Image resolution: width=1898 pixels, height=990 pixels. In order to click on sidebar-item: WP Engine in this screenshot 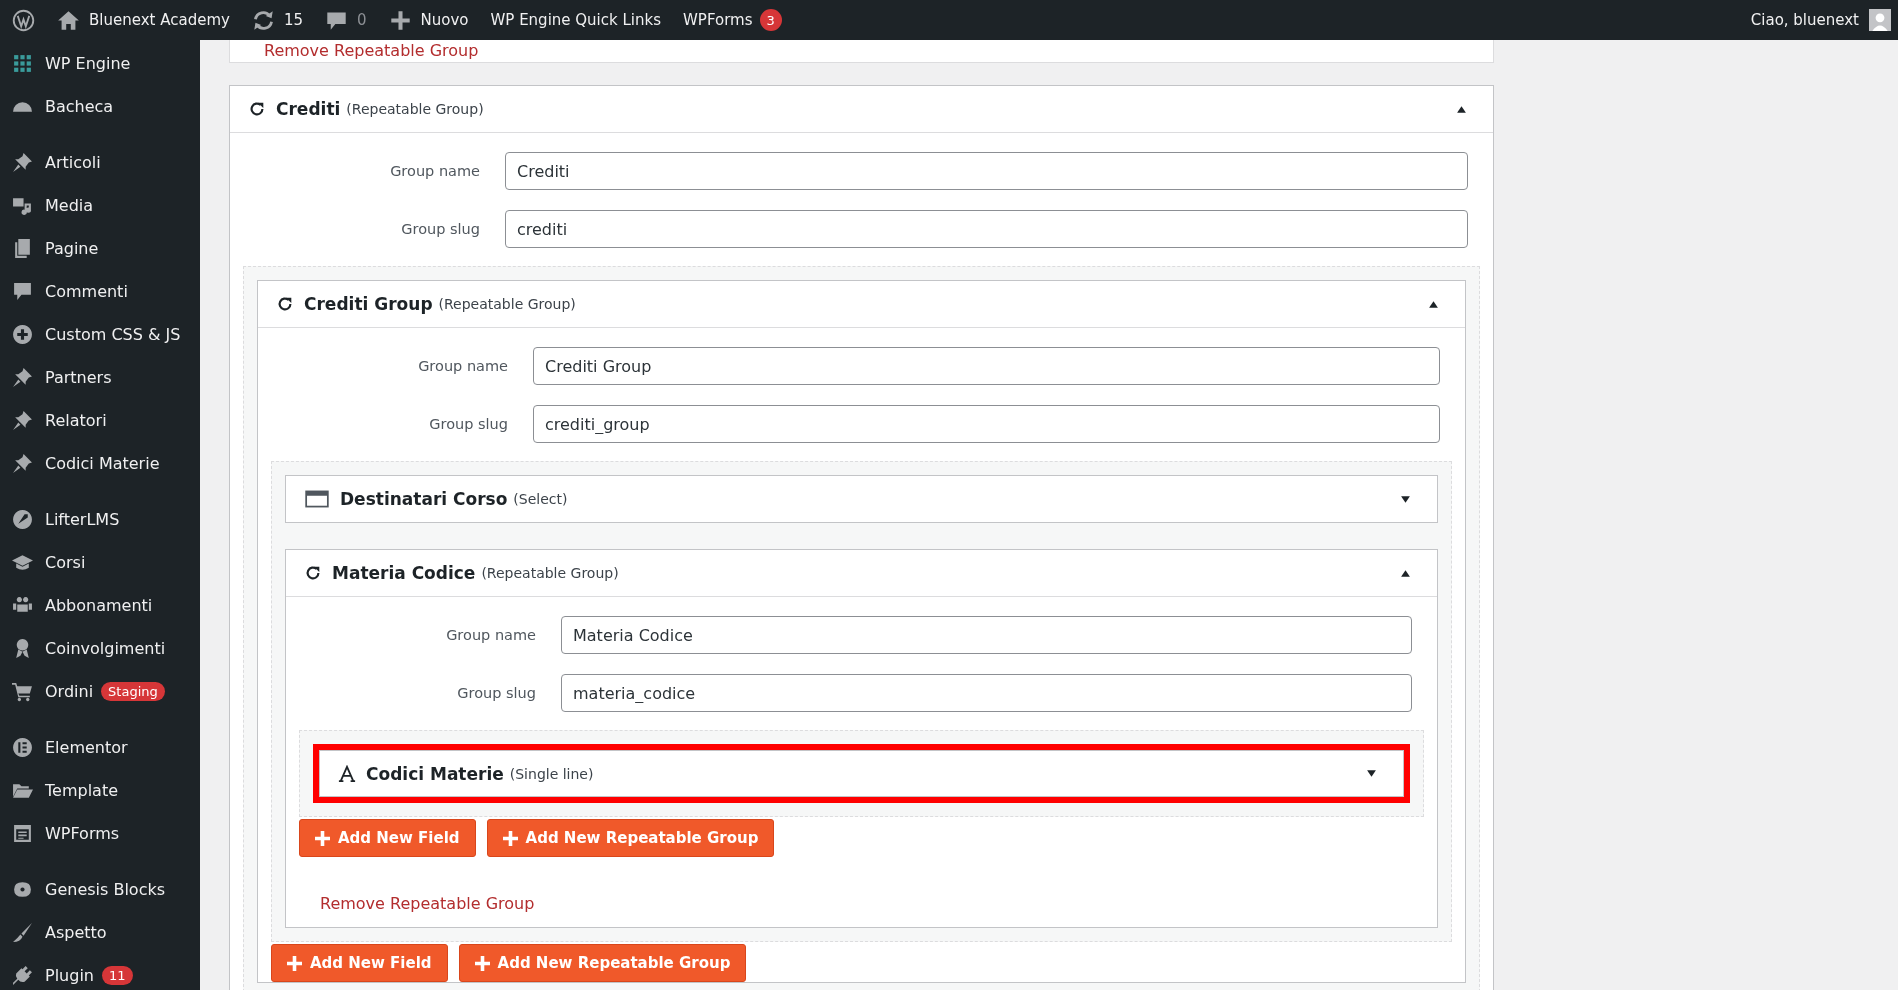, I will do `click(100, 63)`.